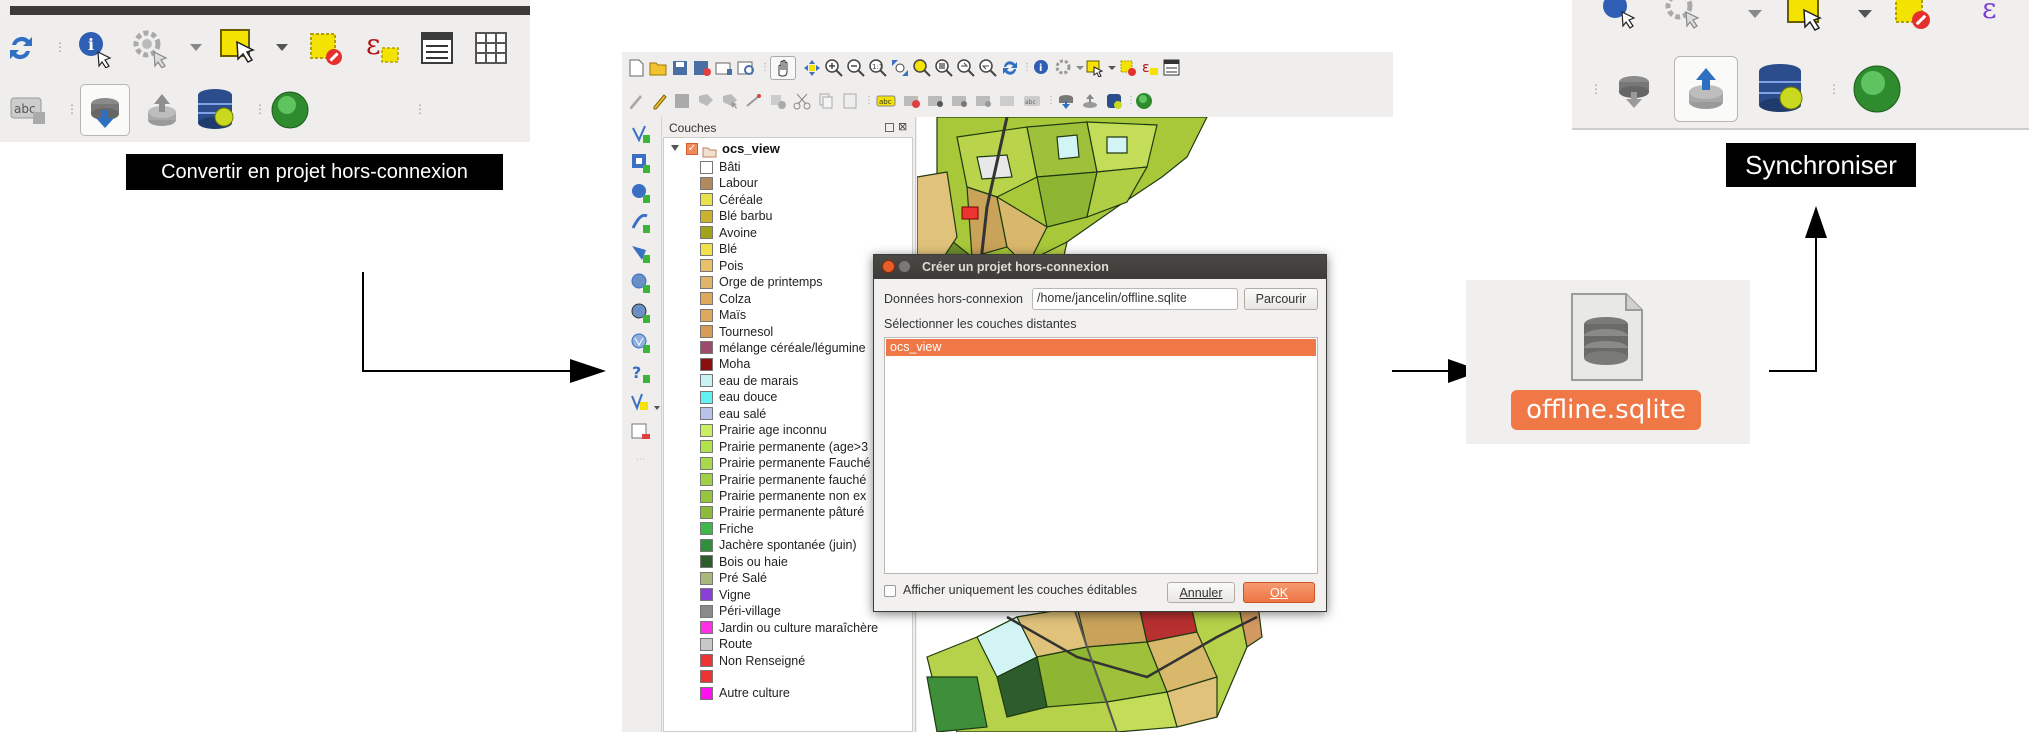  Describe the element at coordinates (1607, 339) in the screenshot. I see `sqlite-file-icon` at that location.